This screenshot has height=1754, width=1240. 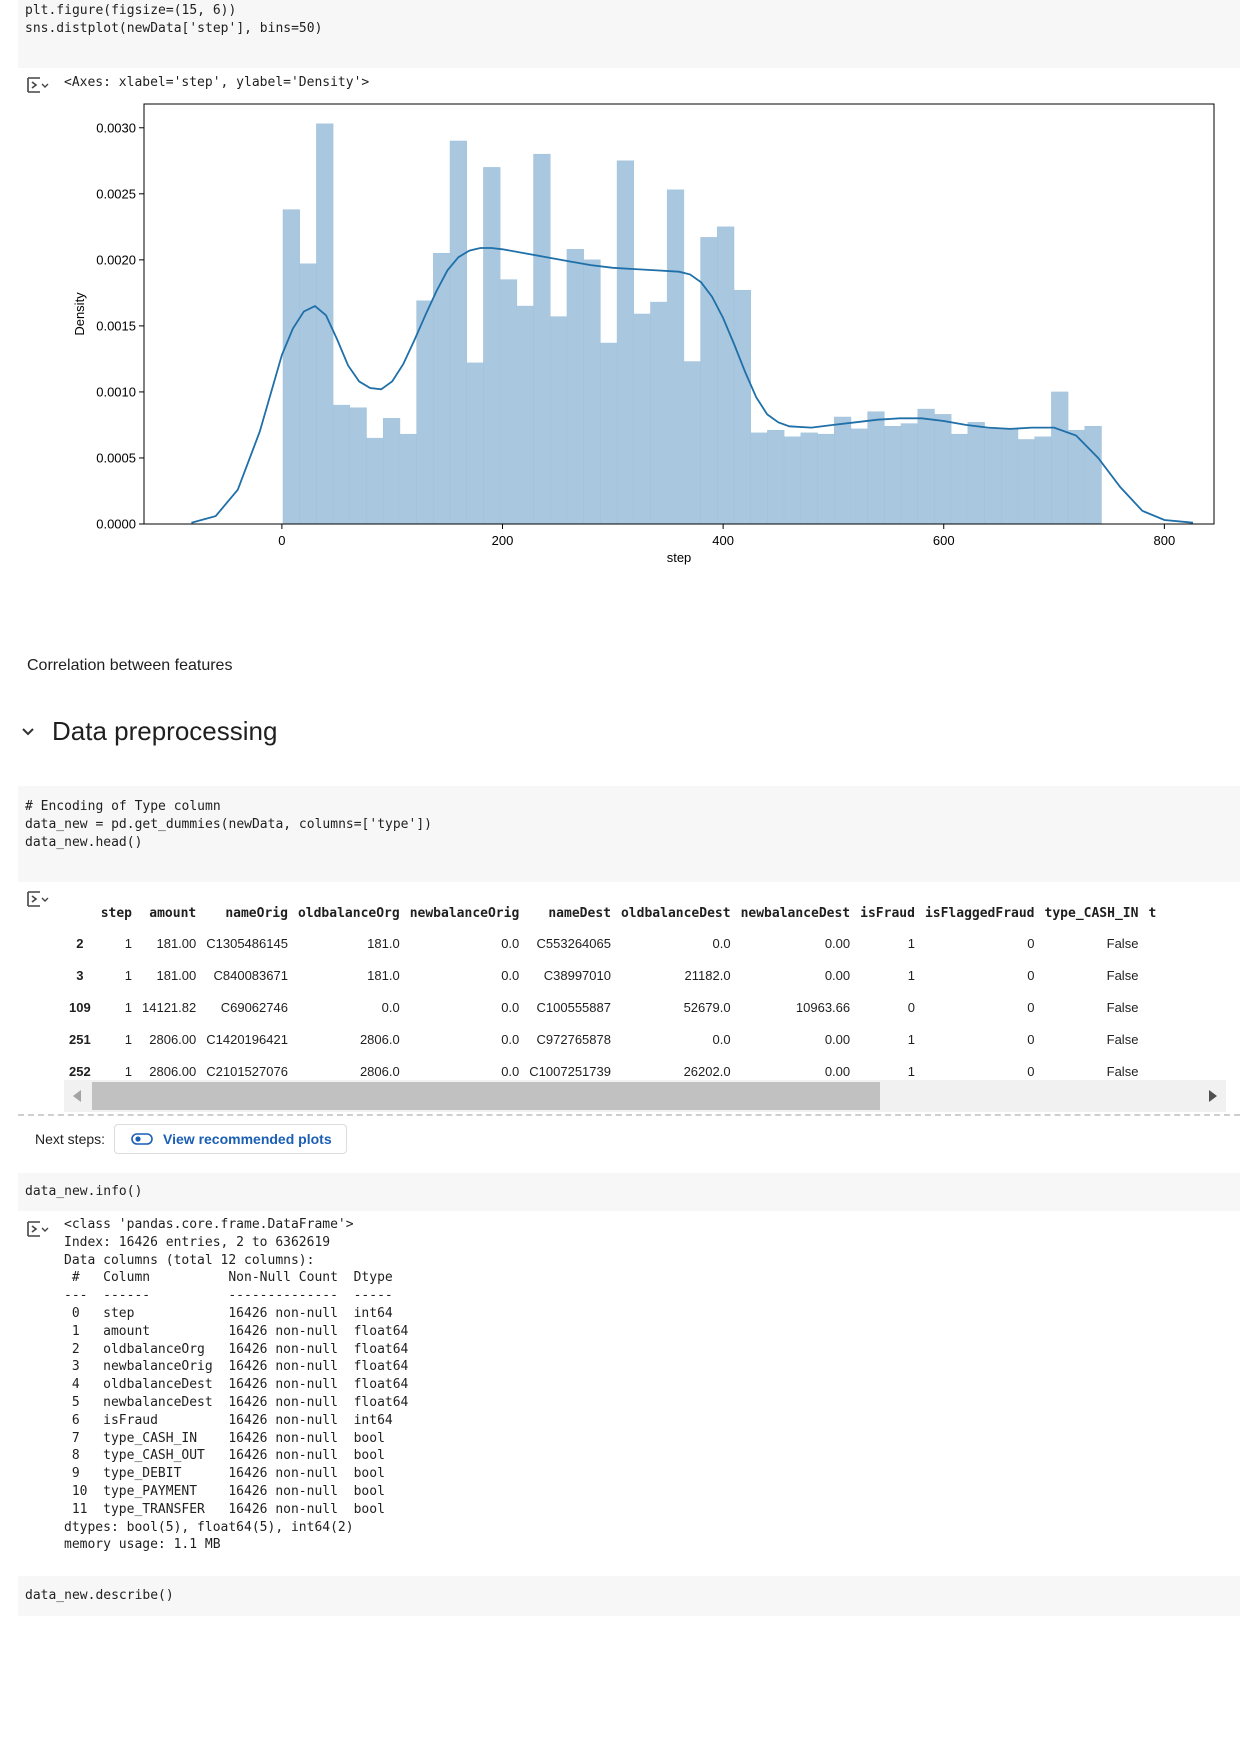 What do you see at coordinates (169, 1007) in the screenshot?
I see `table-cell: 14121.82` at bounding box center [169, 1007].